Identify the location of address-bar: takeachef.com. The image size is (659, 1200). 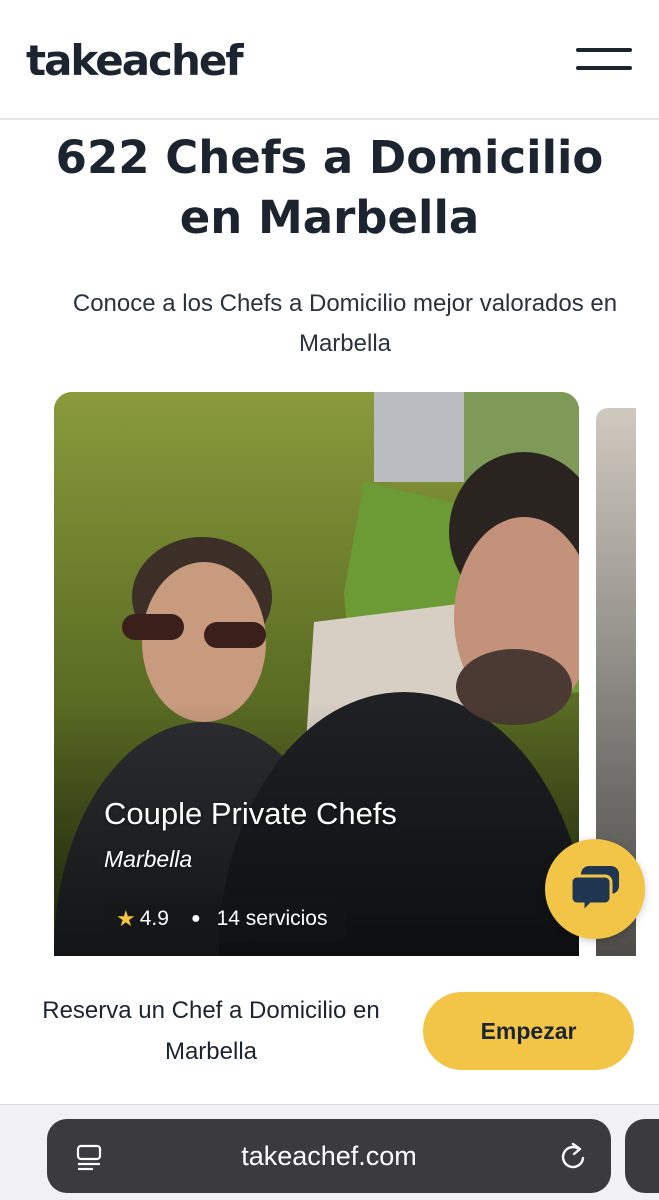
(329, 1156).